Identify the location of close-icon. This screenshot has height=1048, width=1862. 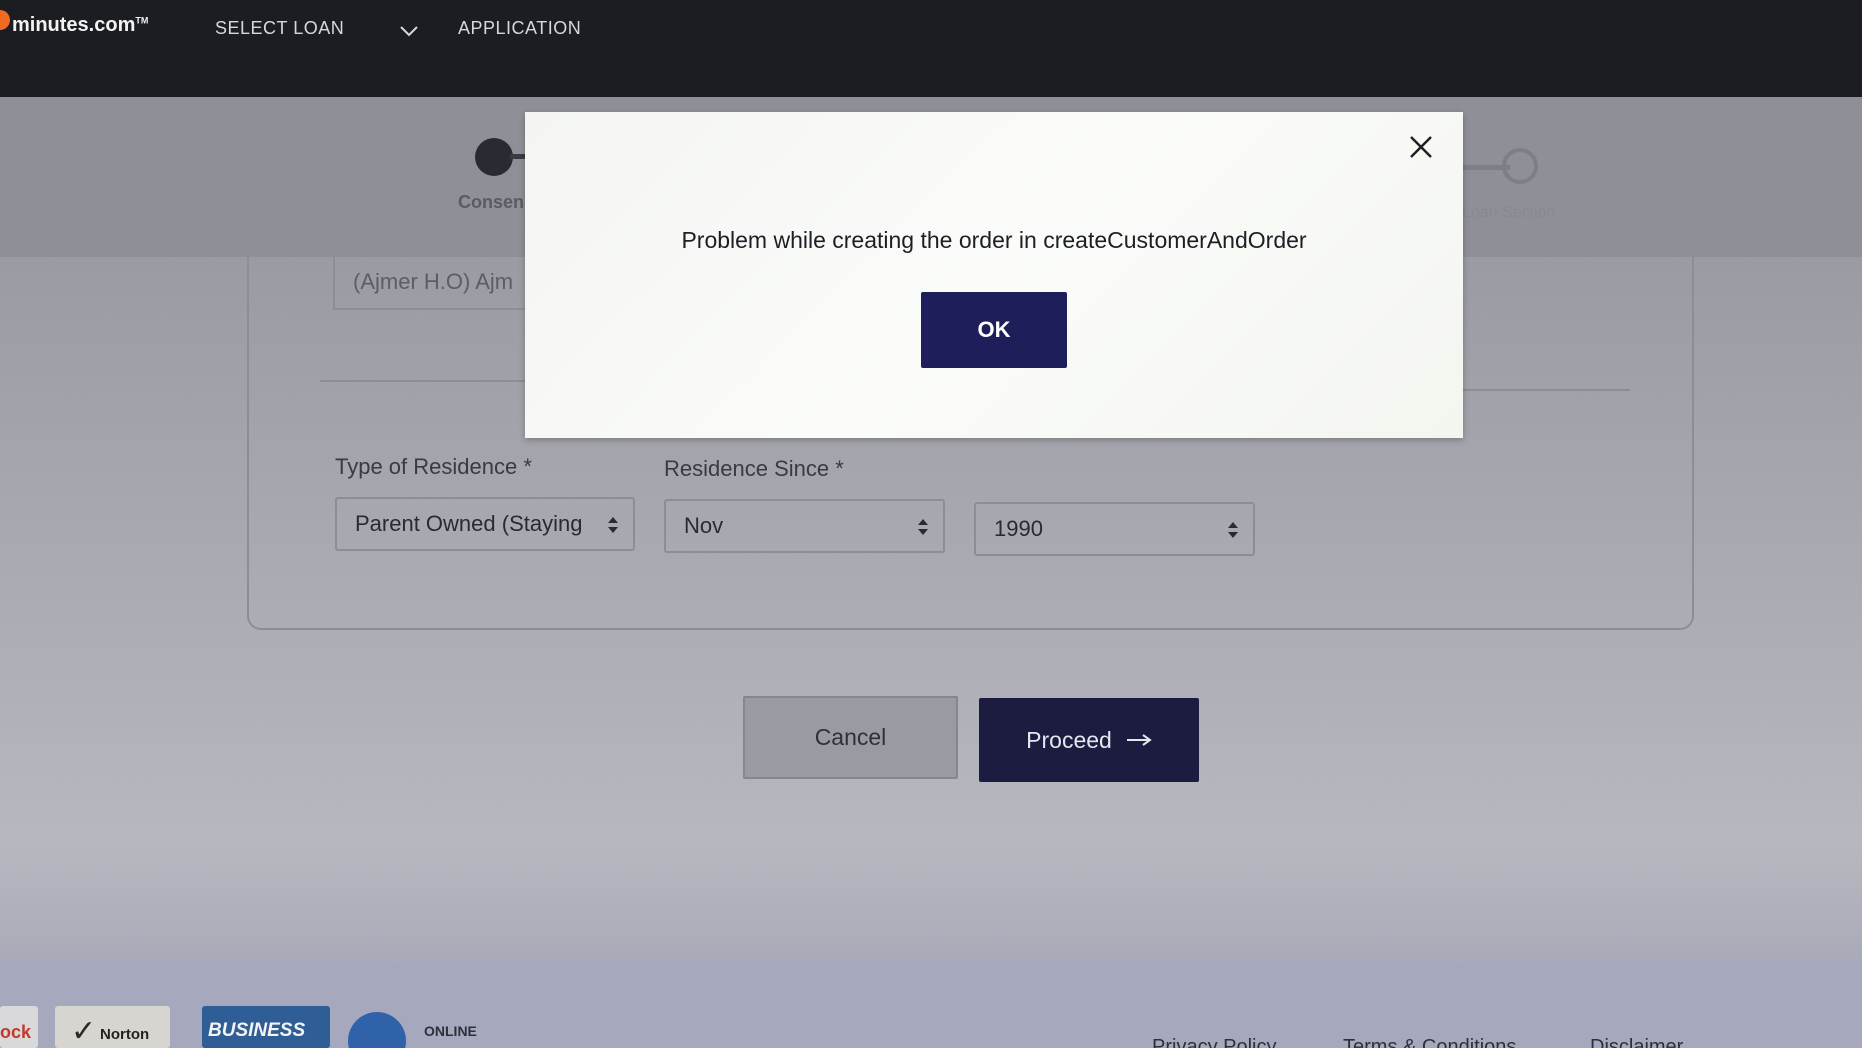
(1421, 147).